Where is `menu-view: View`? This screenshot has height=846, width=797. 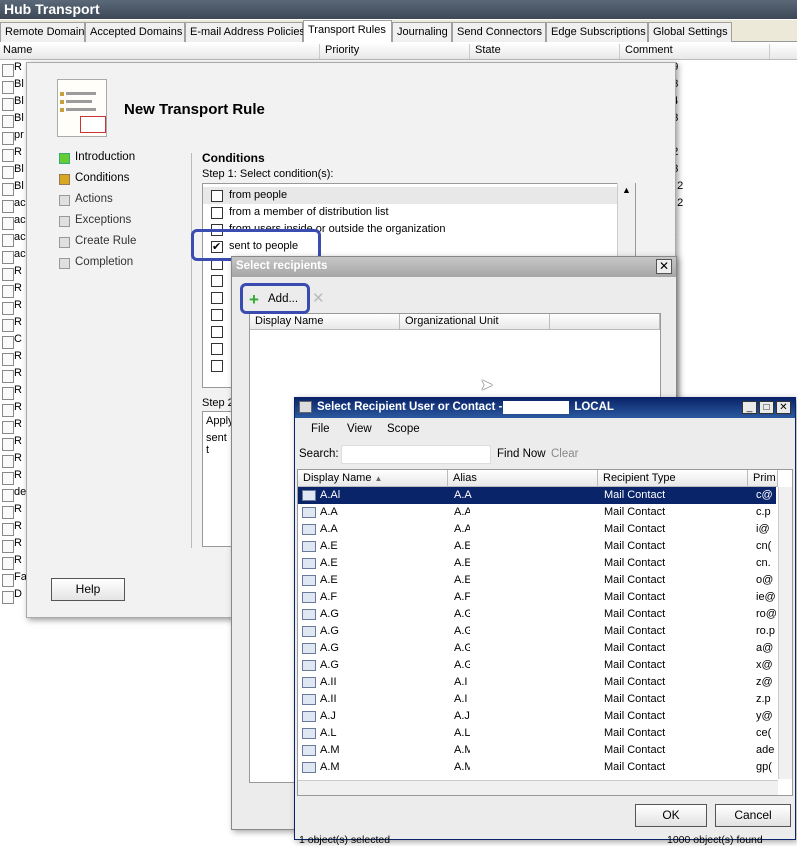
menu-view: View is located at coordinates (359, 429).